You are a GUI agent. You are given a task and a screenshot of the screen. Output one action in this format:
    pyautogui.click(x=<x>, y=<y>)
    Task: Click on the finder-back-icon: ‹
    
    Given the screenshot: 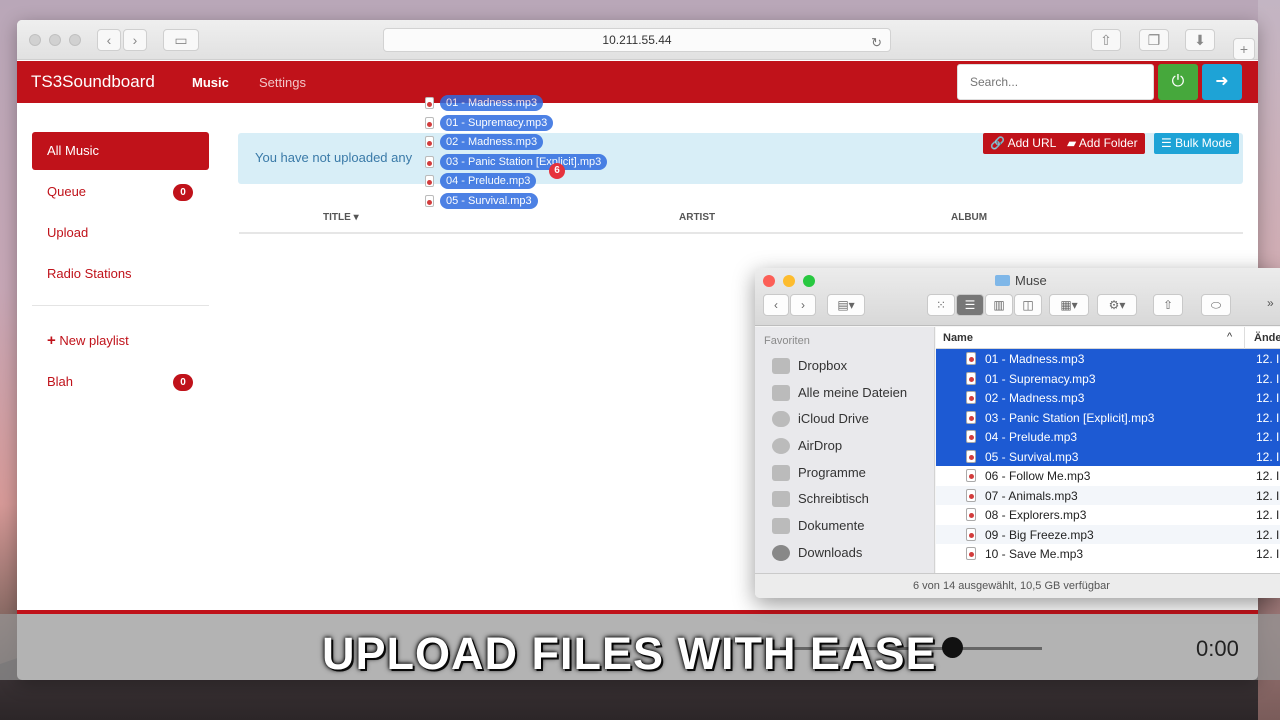 What is the action you would take?
    pyautogui.click(x=776, y=305)
    